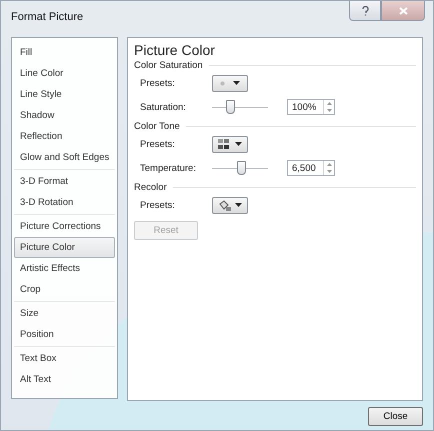 The width and height of the screenshot is (434, 431). Describe the element at coordinates (224, 144) in the screenshot. I see `swatch-grid-icon` at that location.